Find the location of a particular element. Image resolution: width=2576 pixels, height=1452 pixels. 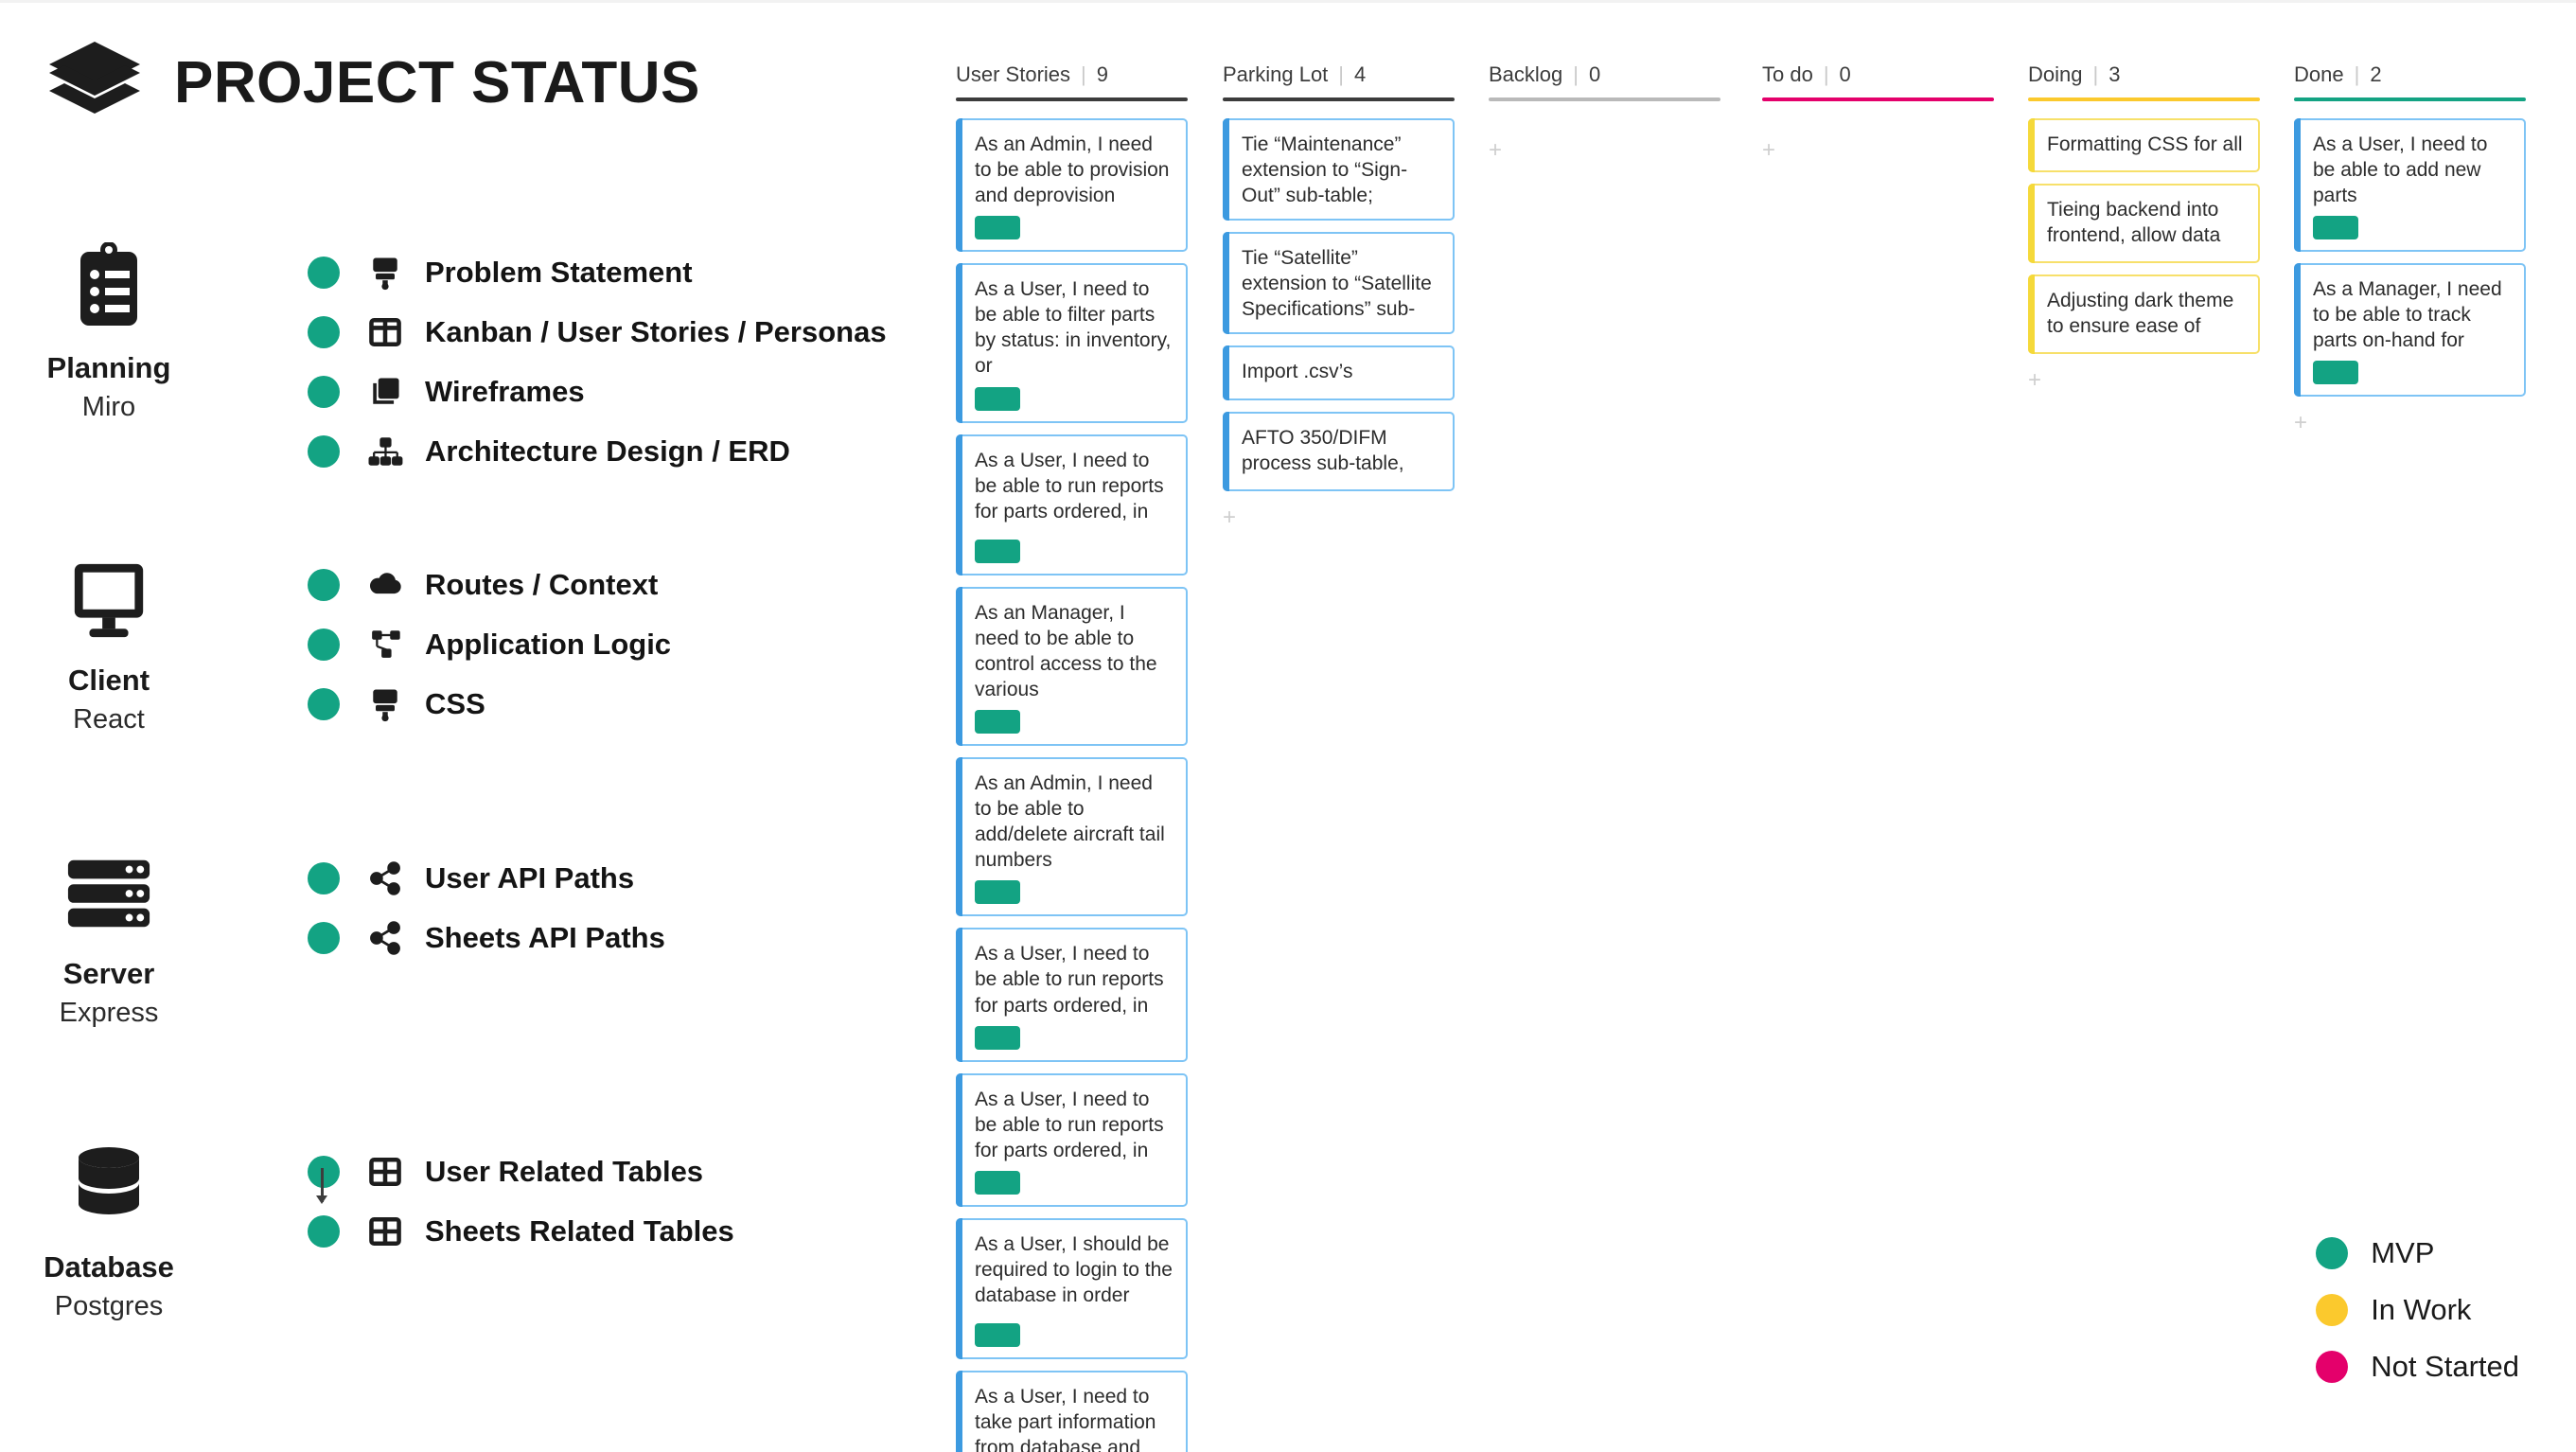

section-subtitle: Express is located at coordinates (109, 1014).